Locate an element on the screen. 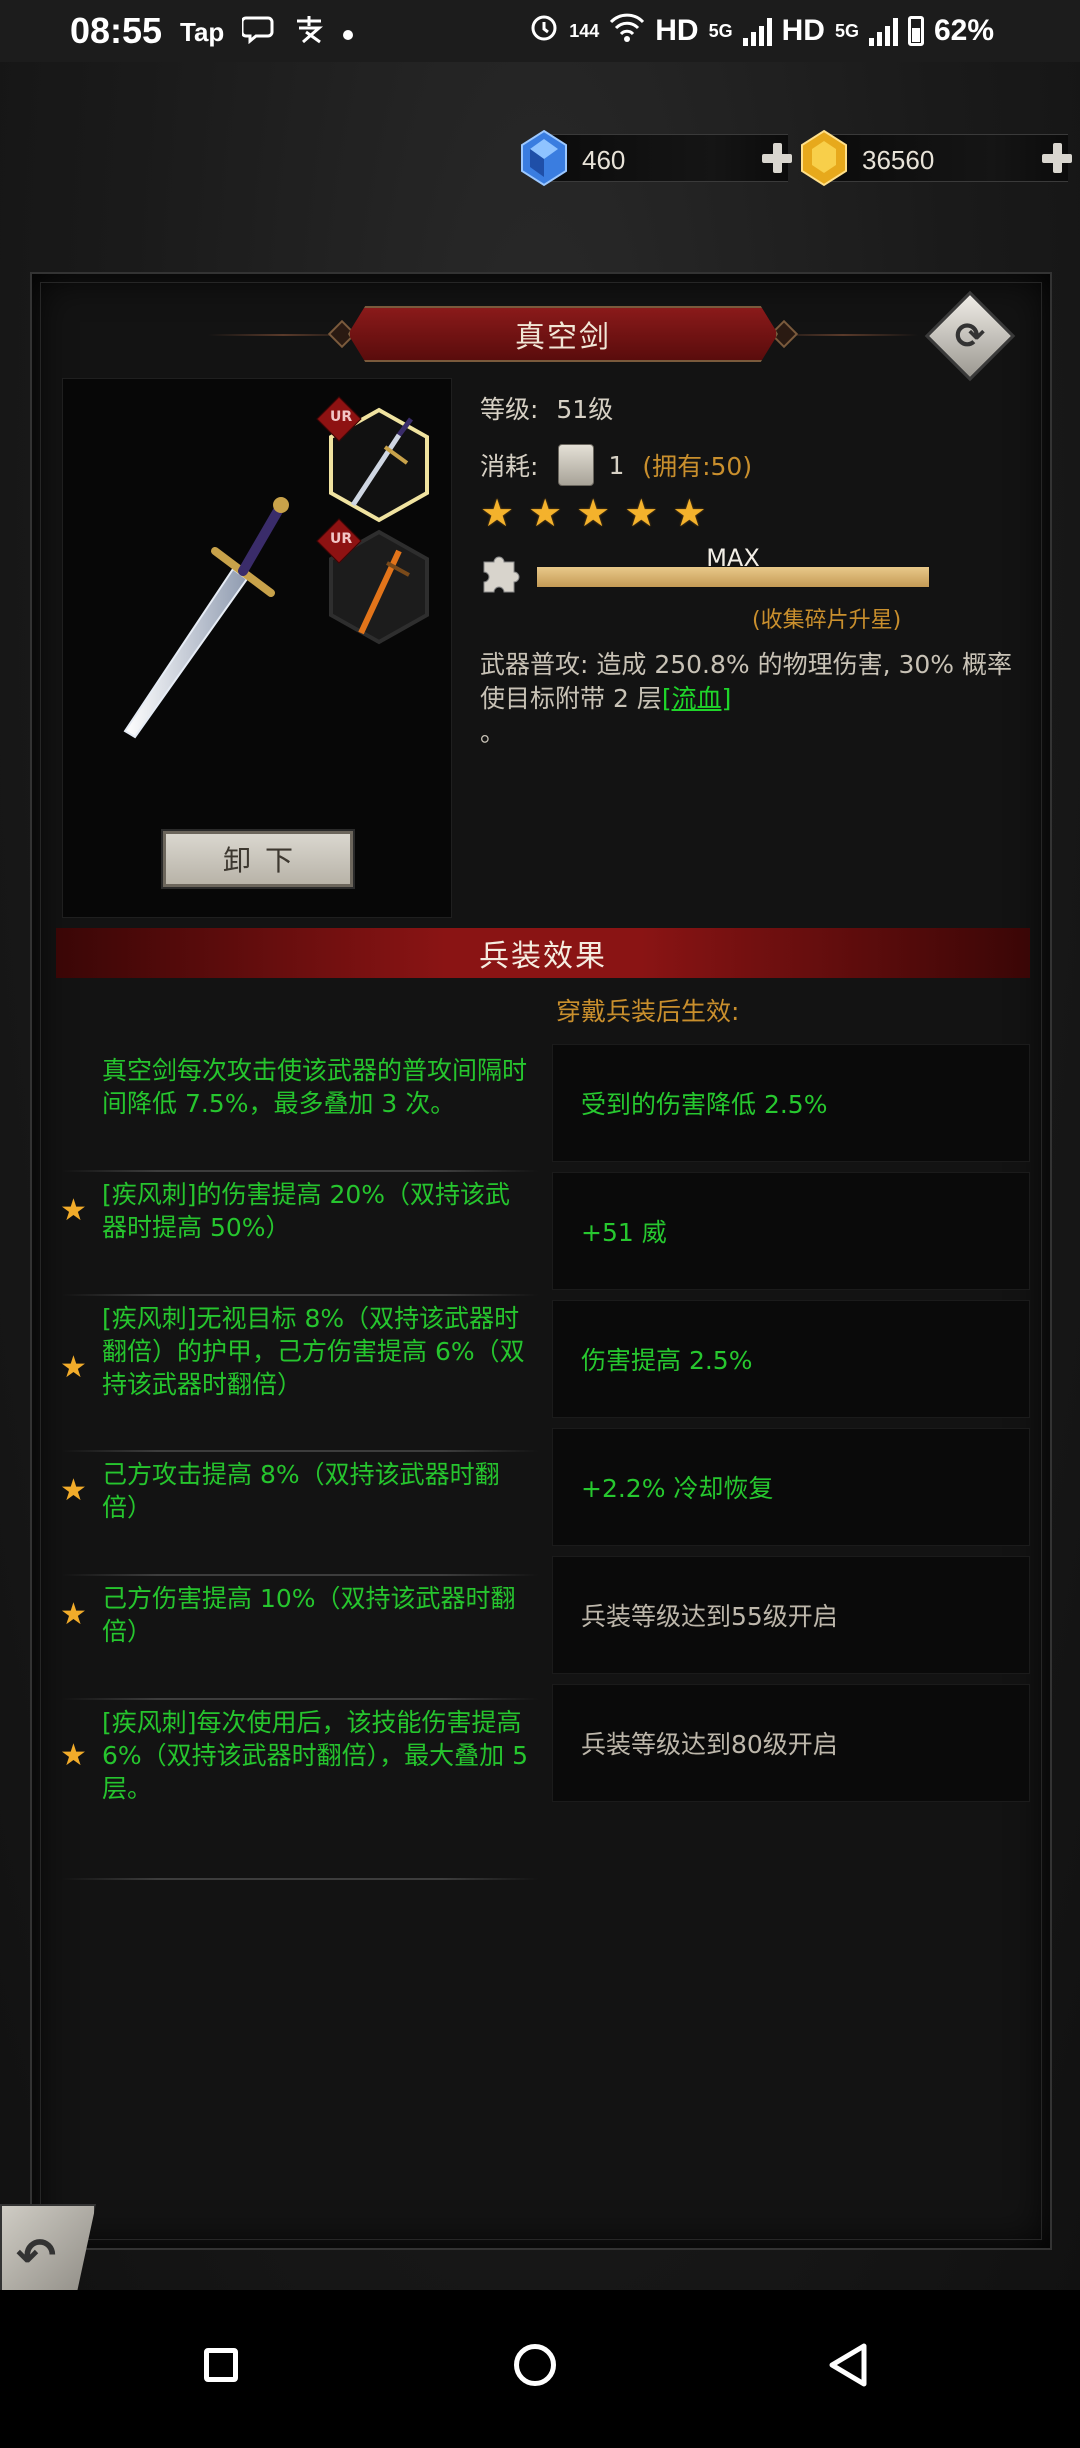 The height and width of the screenshot is (2448, 1080). bonus-item: 受到的伤害降低 2.5% is located at coordinates (791, 1103).